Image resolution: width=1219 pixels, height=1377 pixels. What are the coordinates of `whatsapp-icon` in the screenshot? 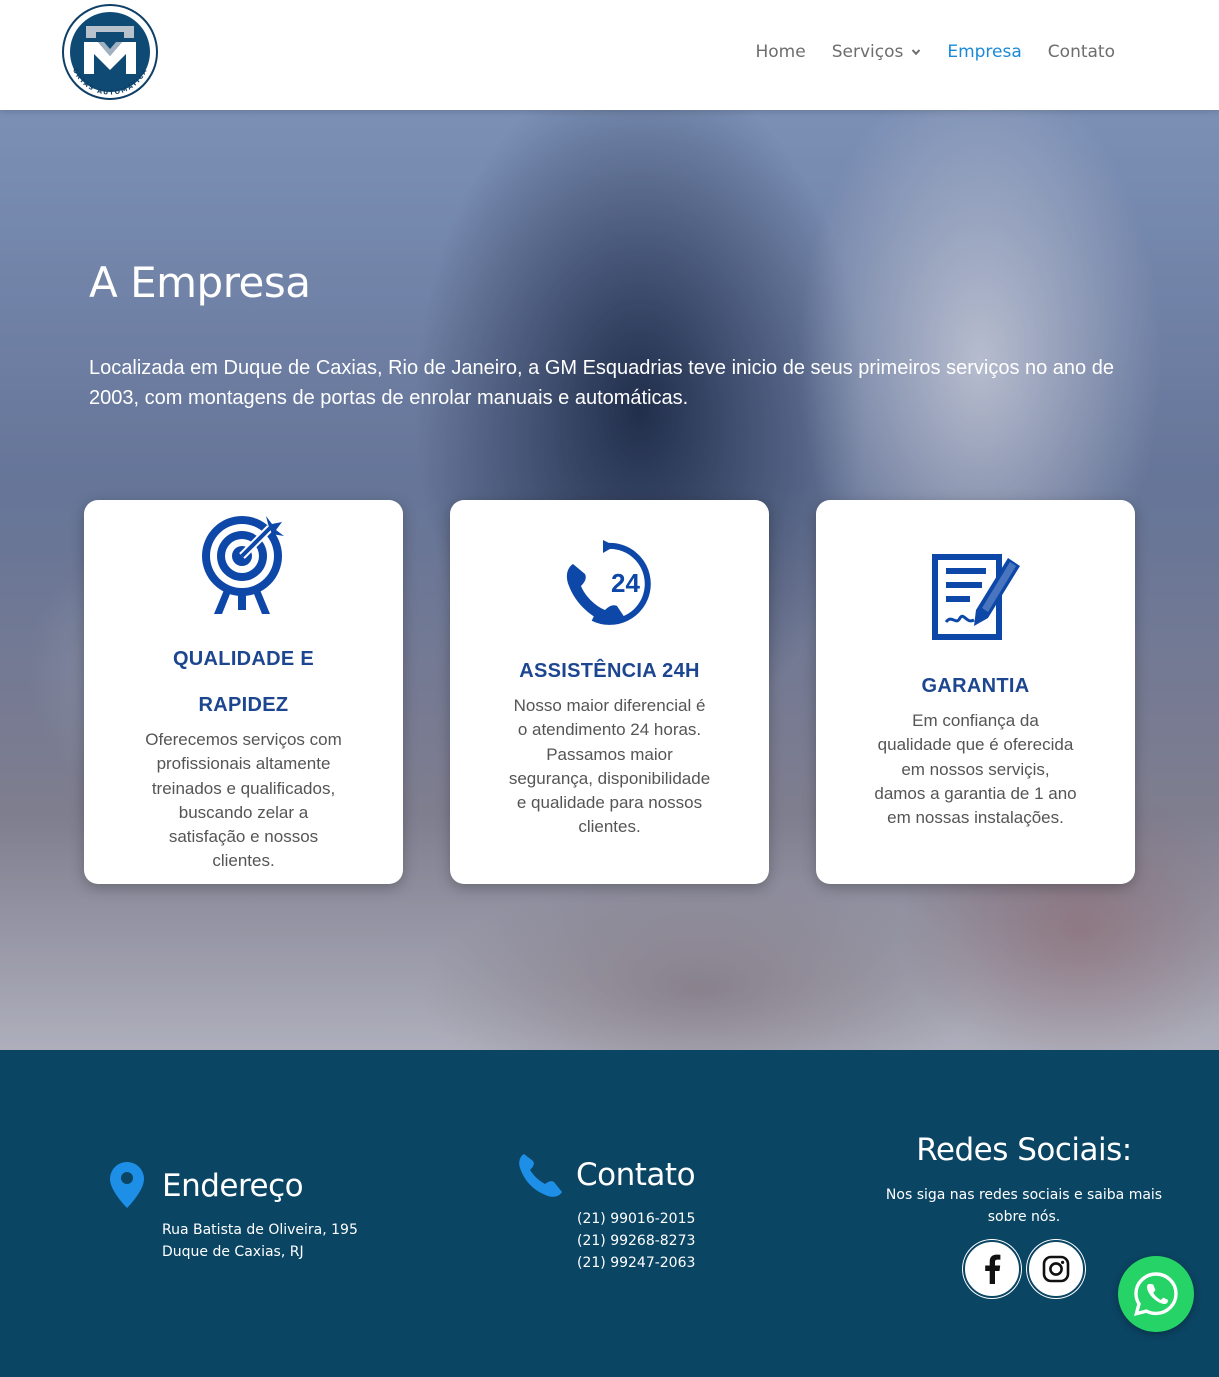 It's located at (1156, 1294).